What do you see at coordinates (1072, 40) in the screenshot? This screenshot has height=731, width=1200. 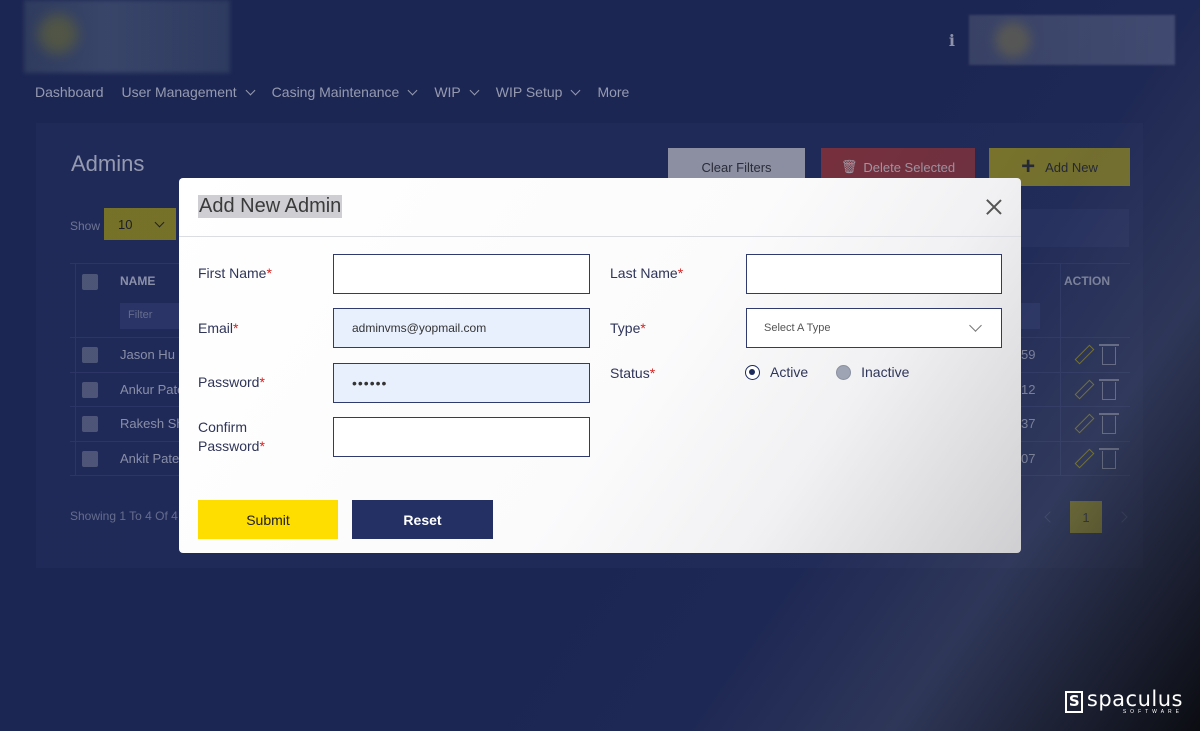 I see `user-profile-blurred` at bounding box center [1072, 40].